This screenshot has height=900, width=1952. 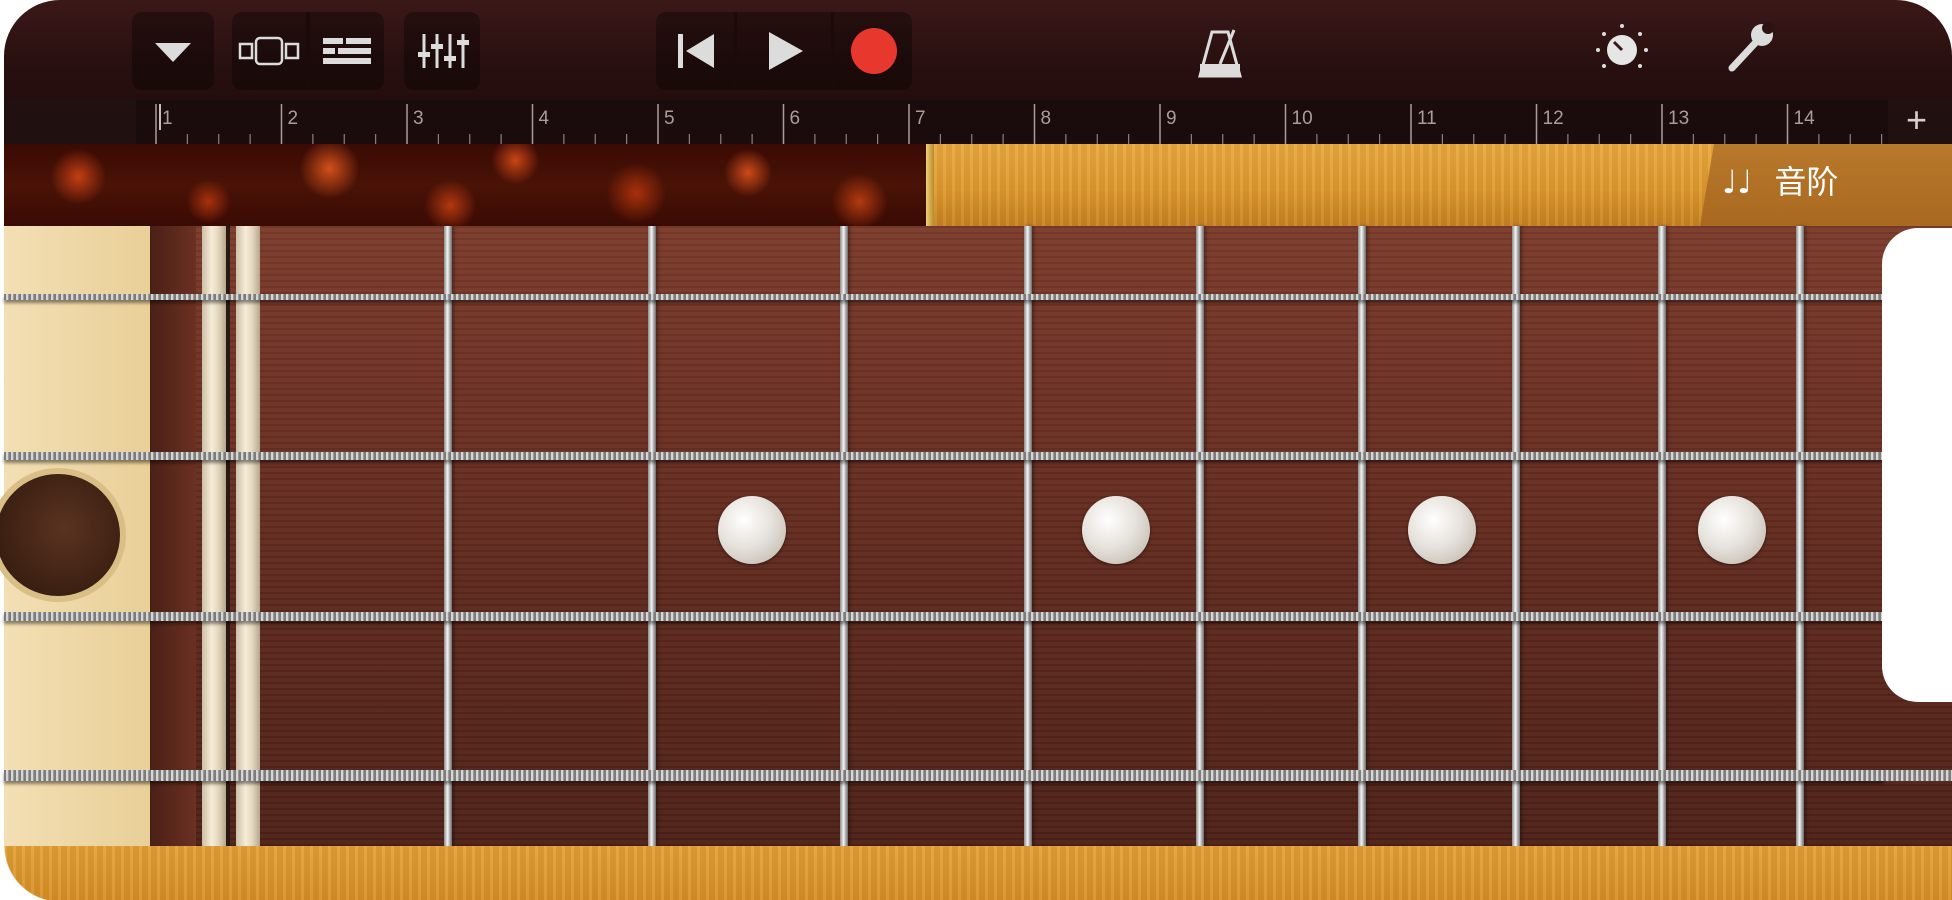 What do you see at coordinates (920, 118) in the screenshot?
I see `ruler-bar-number: 7` at bounding box center [920, 118].